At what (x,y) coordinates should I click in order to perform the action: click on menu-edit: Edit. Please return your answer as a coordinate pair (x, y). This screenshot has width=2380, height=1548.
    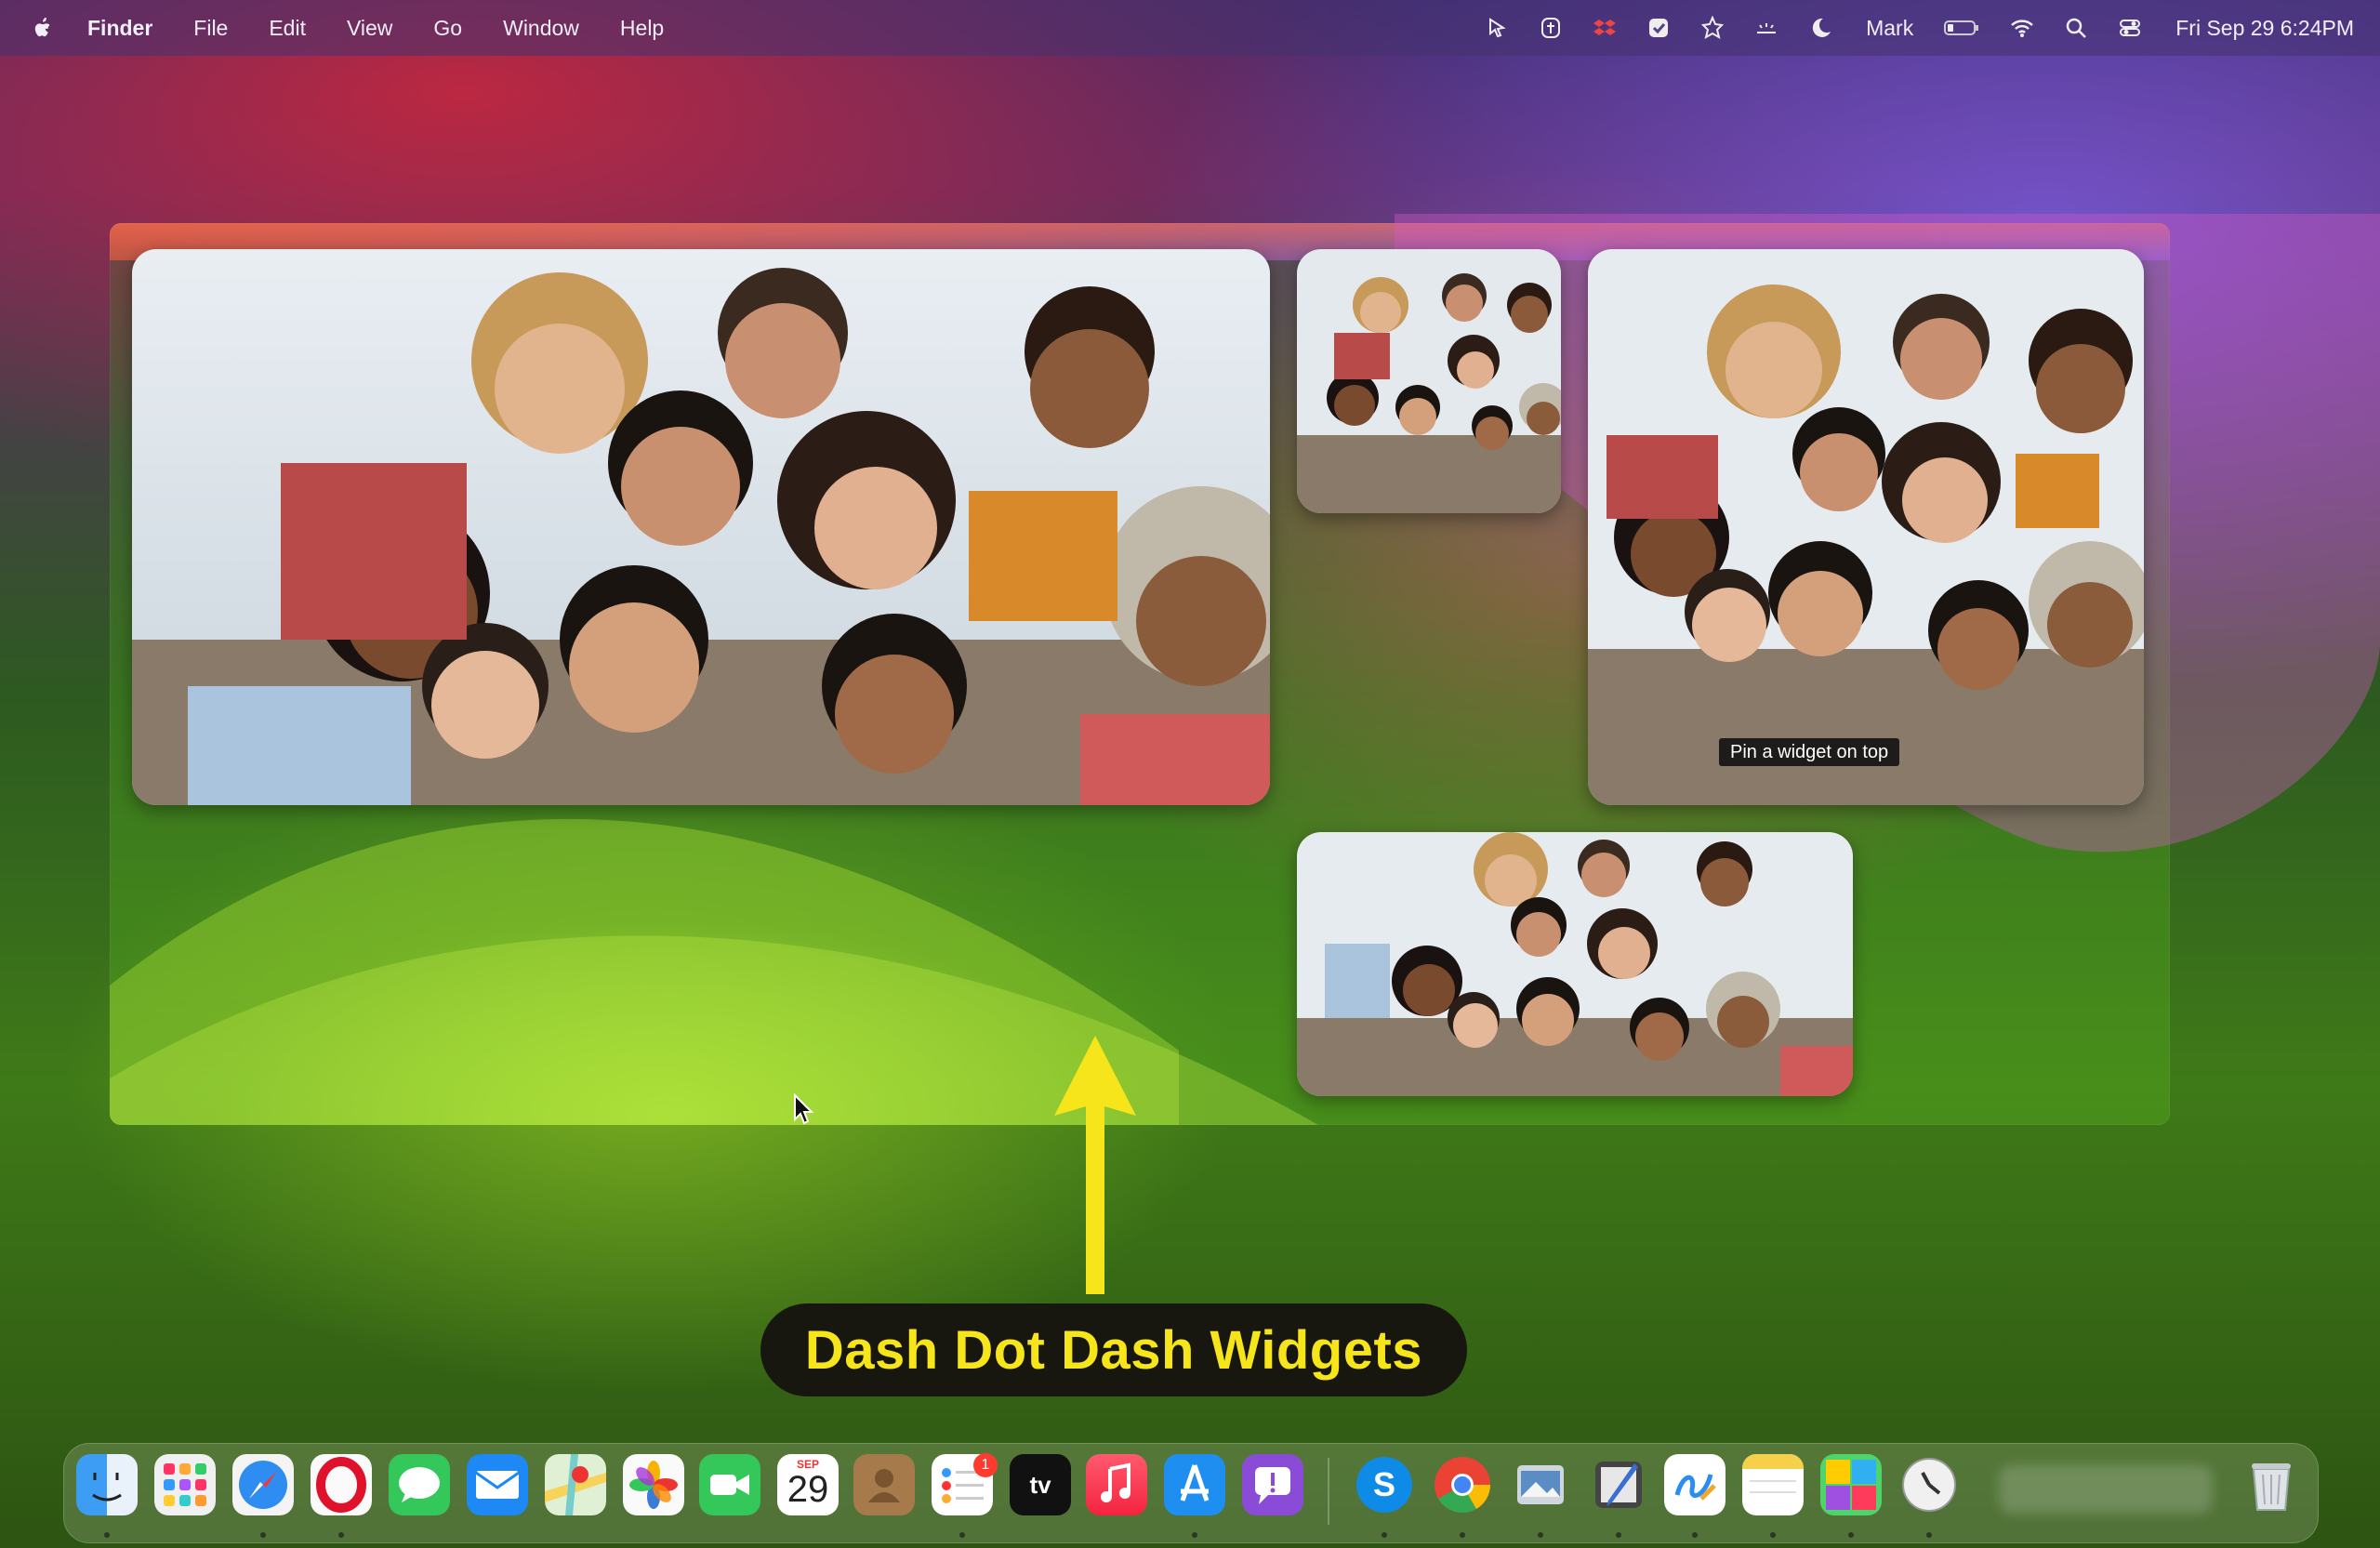
    Looking at the image, I should click on (287, 28).